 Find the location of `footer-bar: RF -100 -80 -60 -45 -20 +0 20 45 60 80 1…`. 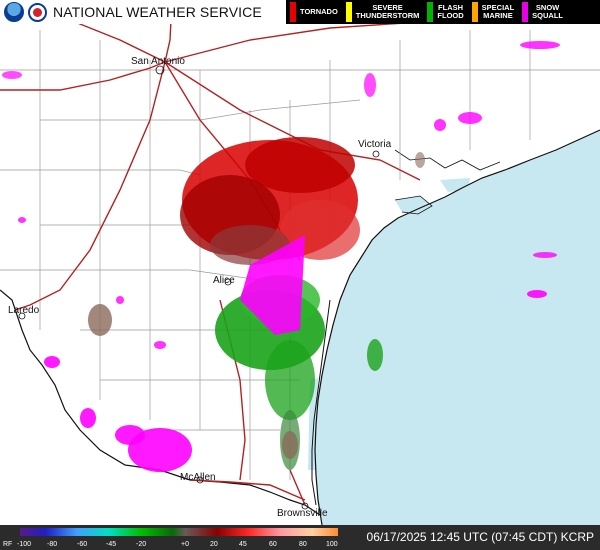

footer-bar: RF -100 -80 -60 -45 -20 +0 20 45 60 80 1… is located at coordinates (300, 537).